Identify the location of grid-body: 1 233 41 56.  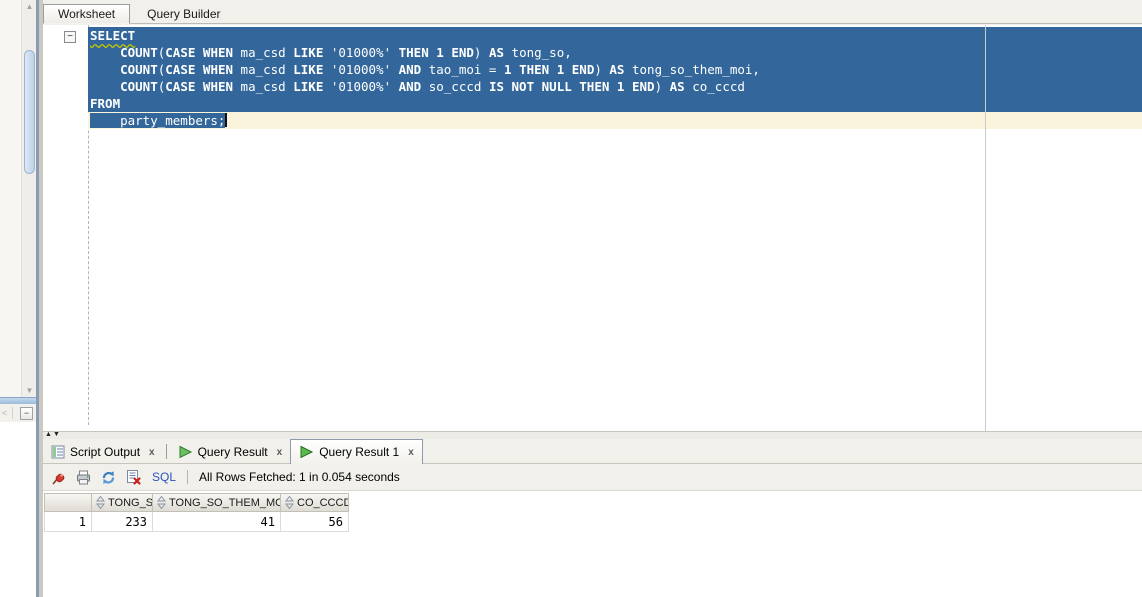
(593, 522).